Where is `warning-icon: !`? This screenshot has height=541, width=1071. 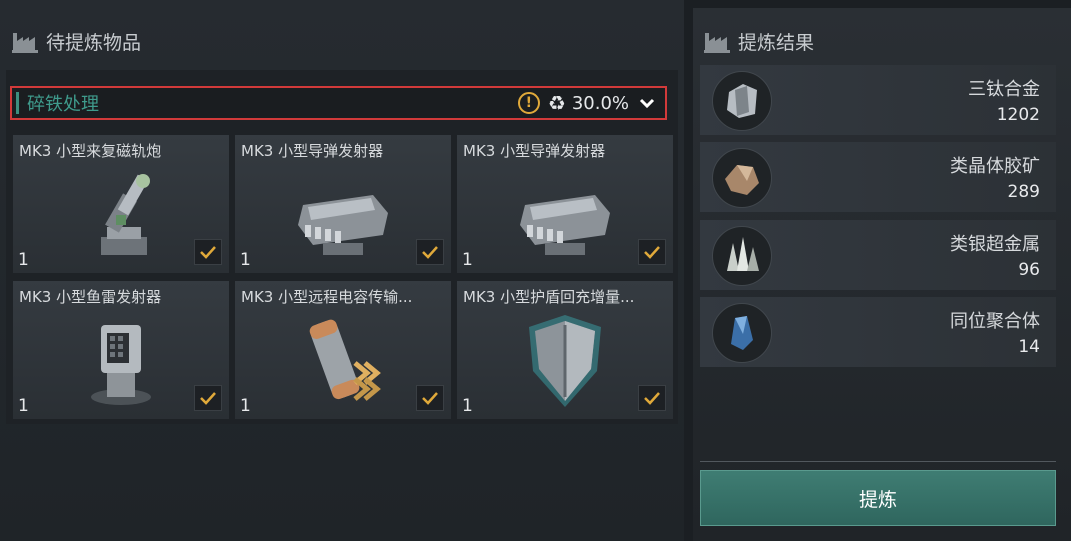 warning-icon: ! is located at coordinates (528, 103).